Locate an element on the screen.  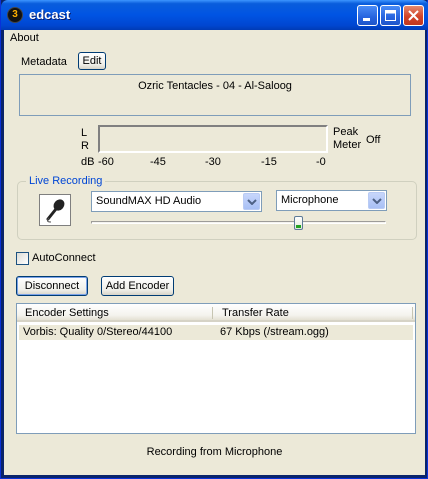
now-playing-box: Ozric Tentacles - 04 - Al-Saloog is located at coordinates (215, 95).